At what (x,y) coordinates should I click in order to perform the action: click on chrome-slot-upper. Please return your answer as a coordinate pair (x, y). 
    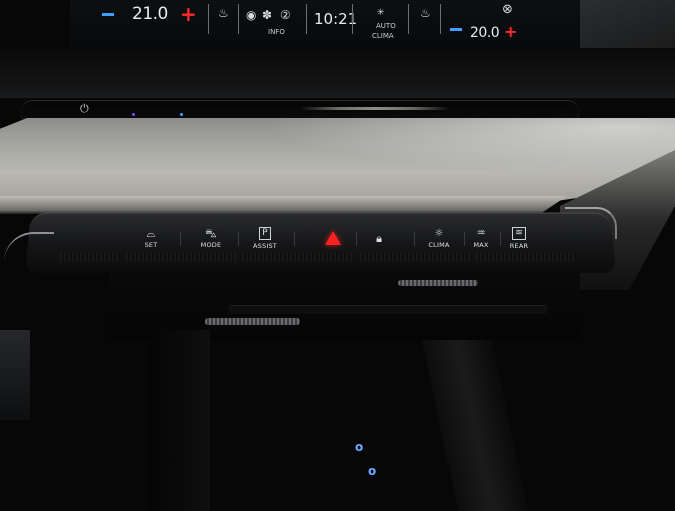
    Looking at the image, I should click on (438, 283).